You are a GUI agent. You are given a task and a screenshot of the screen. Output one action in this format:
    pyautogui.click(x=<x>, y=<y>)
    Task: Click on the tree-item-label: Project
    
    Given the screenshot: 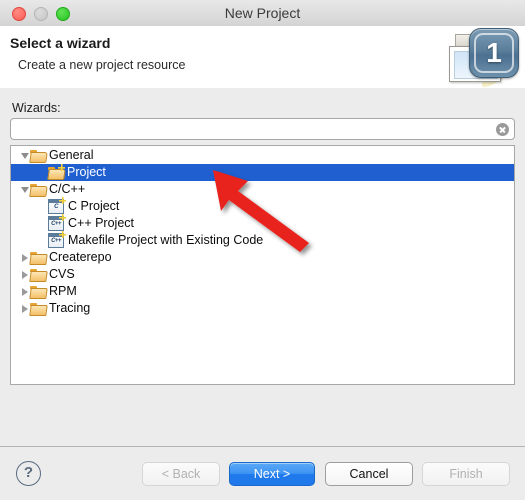 What is the action you would take?
    pyautogui.click(x=86, y=172)
    